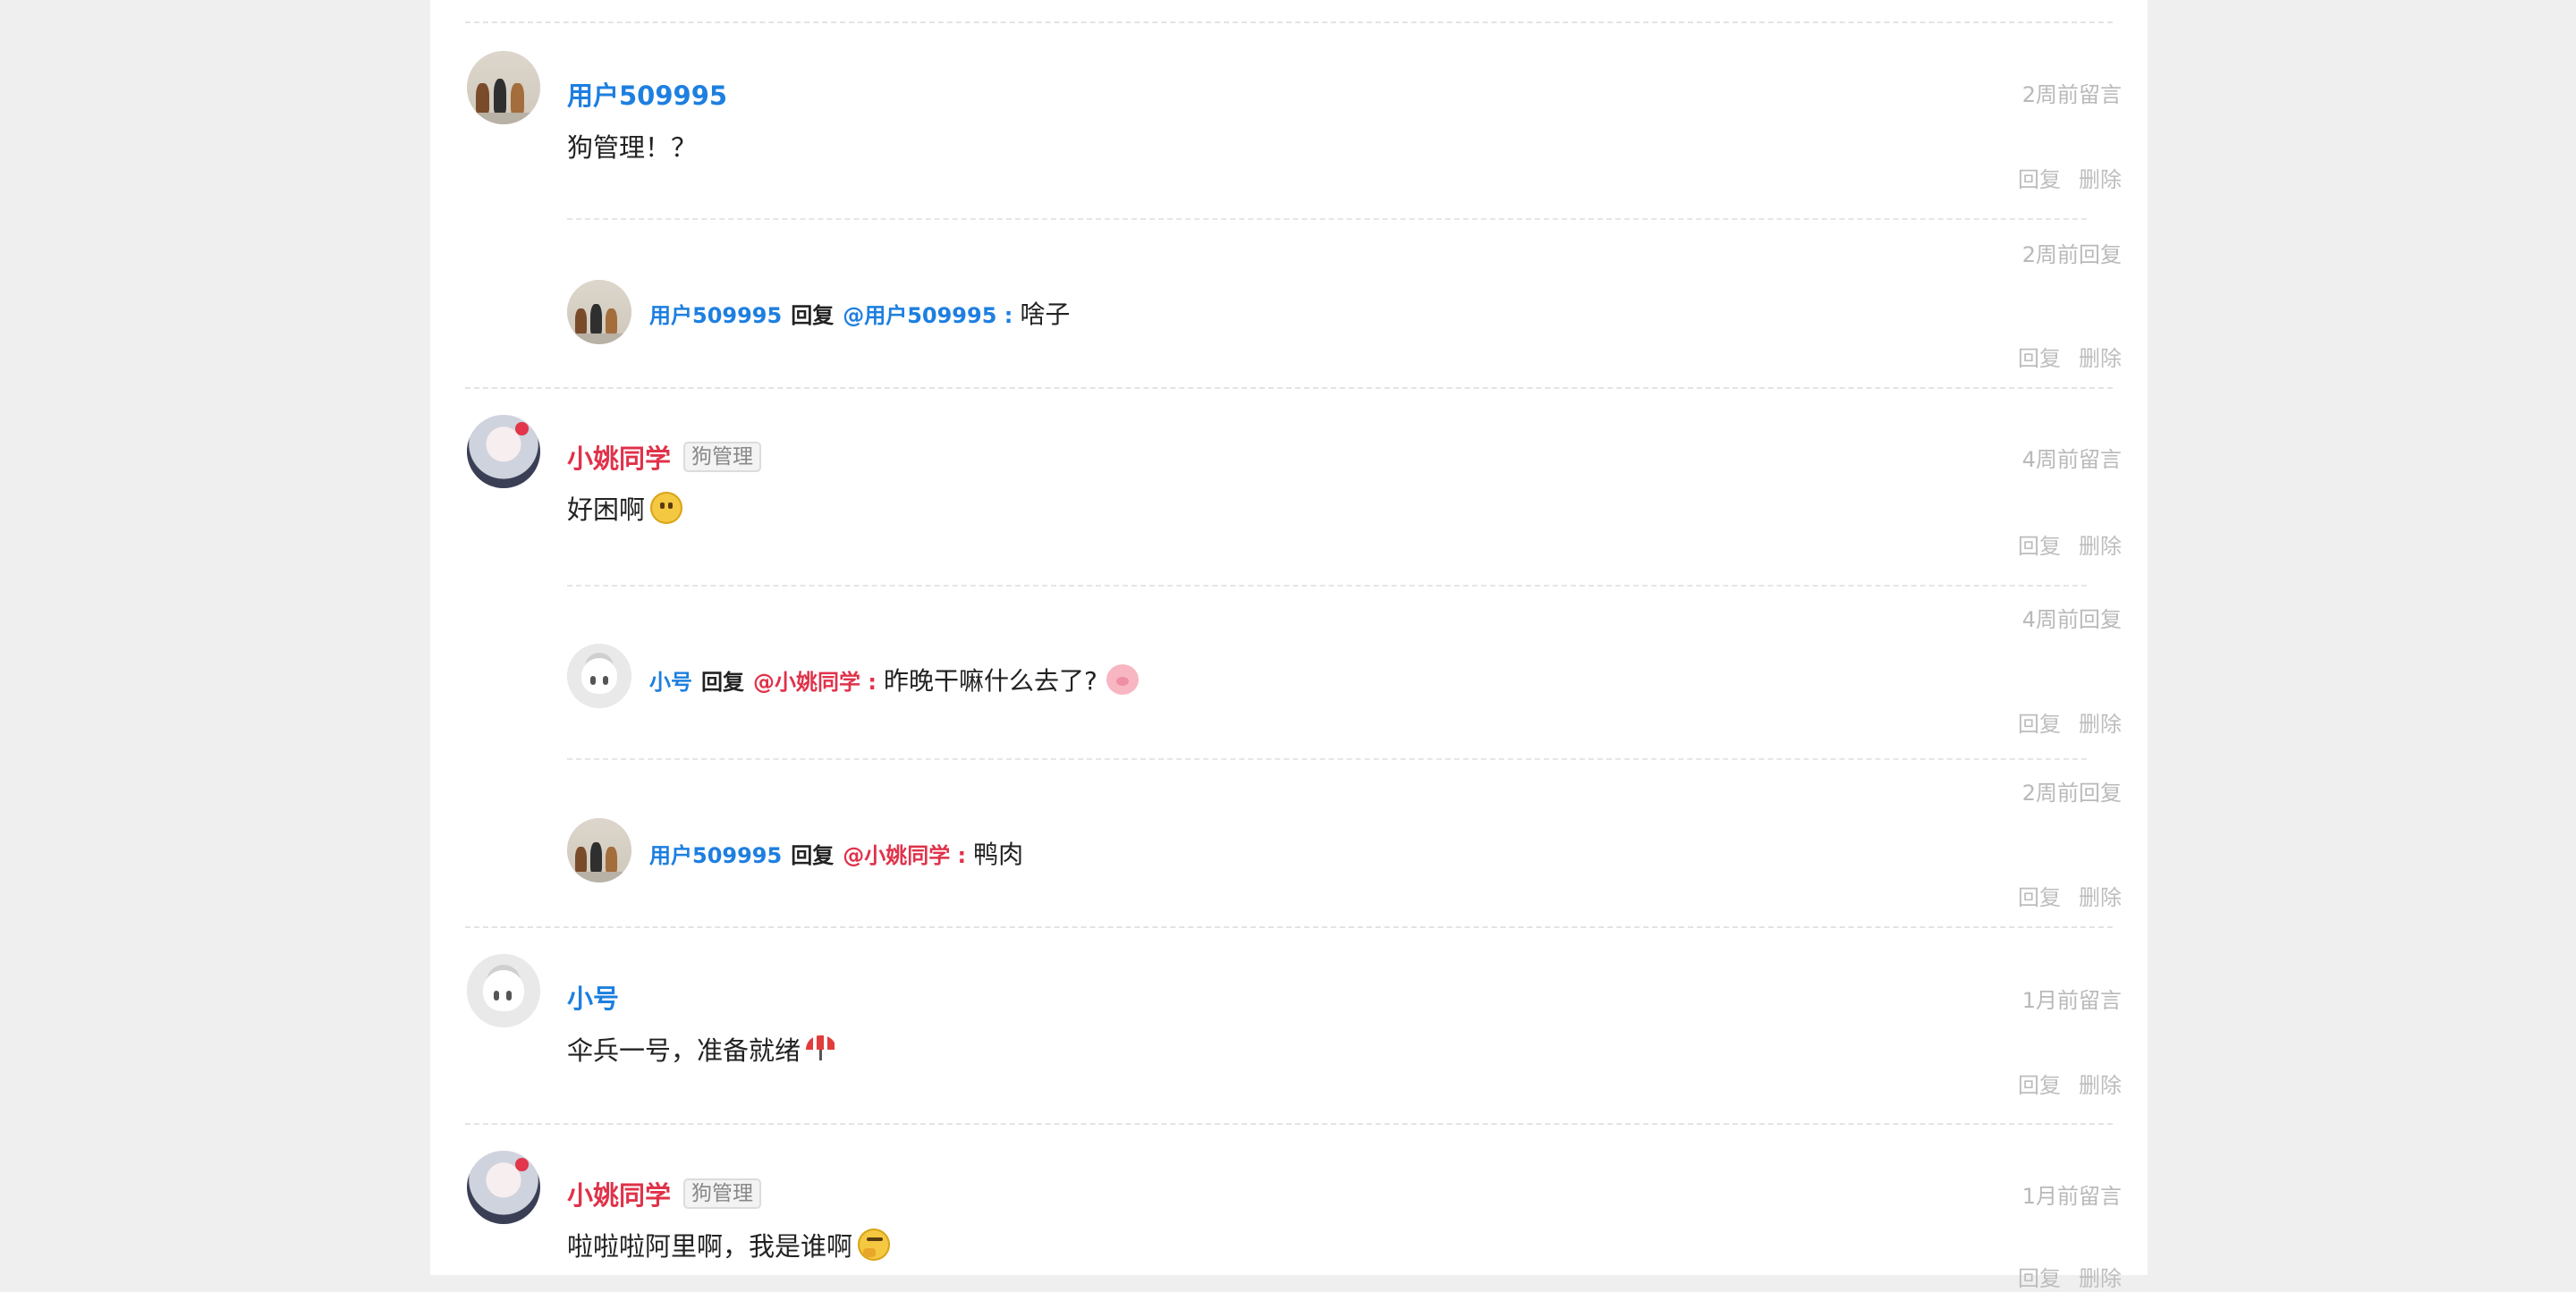  Describe the element at coordinates (684, 1051) in the screenshot. I see `comment-text-content: 伞兵一号，准备就绪` at that location.